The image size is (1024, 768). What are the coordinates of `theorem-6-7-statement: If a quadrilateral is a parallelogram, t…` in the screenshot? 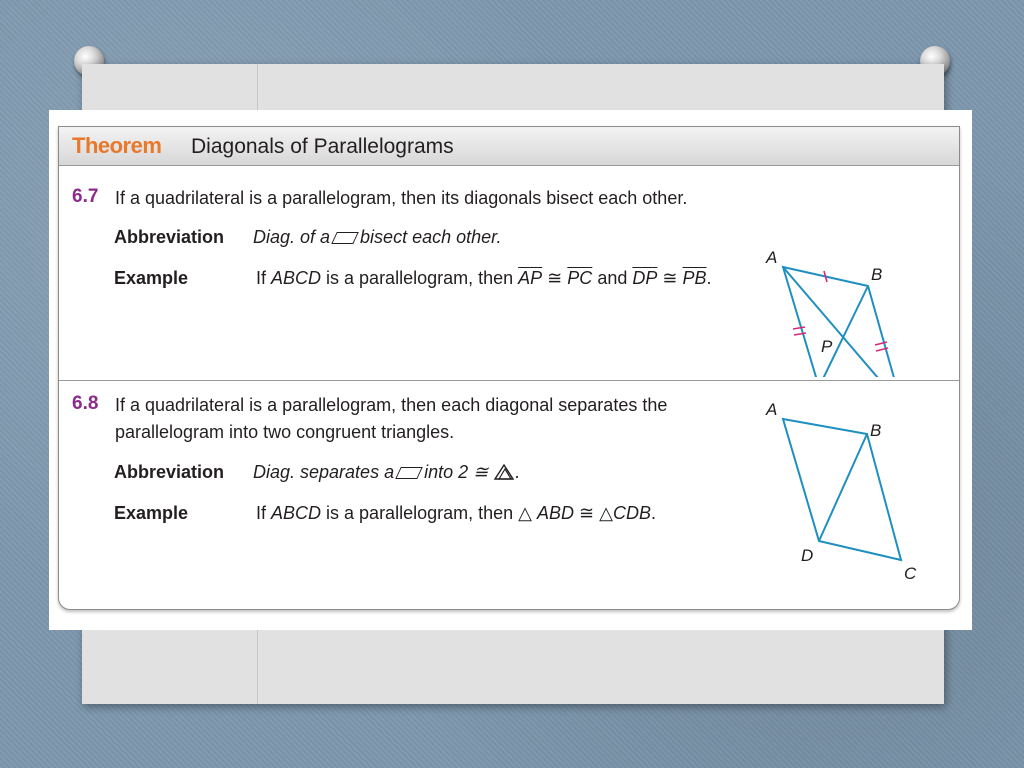 It's located at (401, 198).